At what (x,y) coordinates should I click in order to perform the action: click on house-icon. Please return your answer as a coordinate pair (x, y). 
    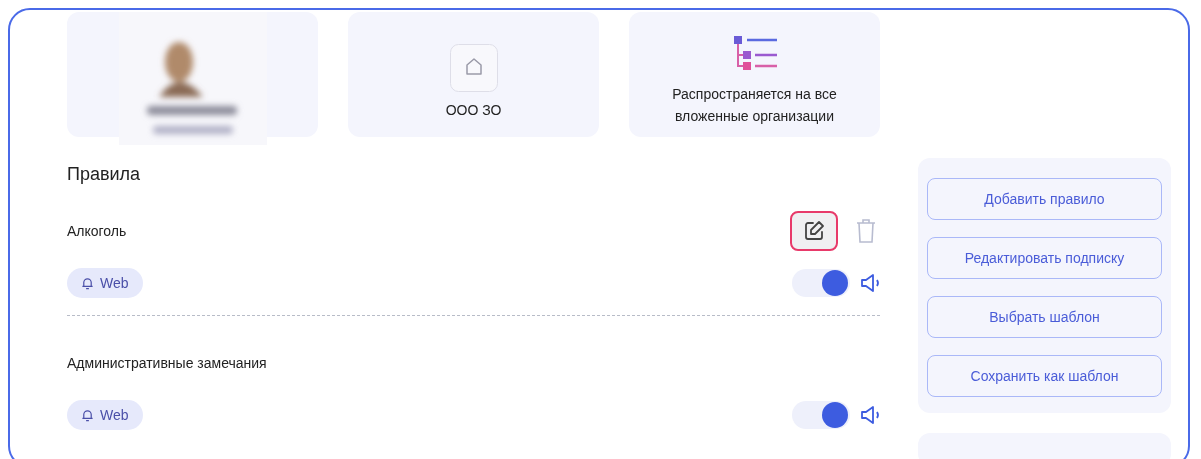
    Looking at the image, I should click on (473, 68).